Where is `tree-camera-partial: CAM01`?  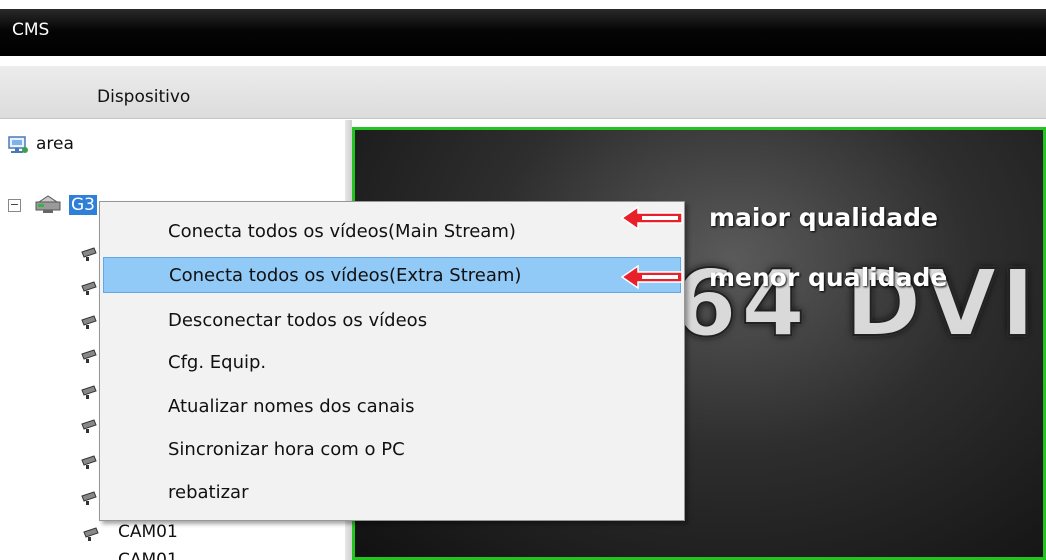 tree-camera-partial: CAM01 is located at coordinates (182, 555).